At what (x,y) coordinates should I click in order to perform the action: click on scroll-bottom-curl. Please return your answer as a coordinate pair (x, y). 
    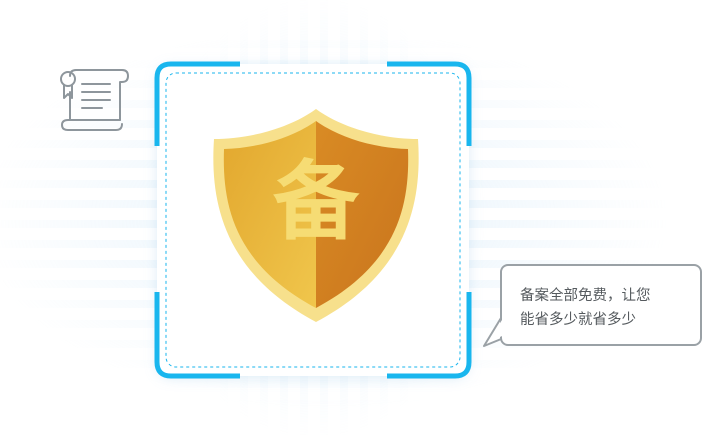
    Looking at the image, I should click on (92, 125).